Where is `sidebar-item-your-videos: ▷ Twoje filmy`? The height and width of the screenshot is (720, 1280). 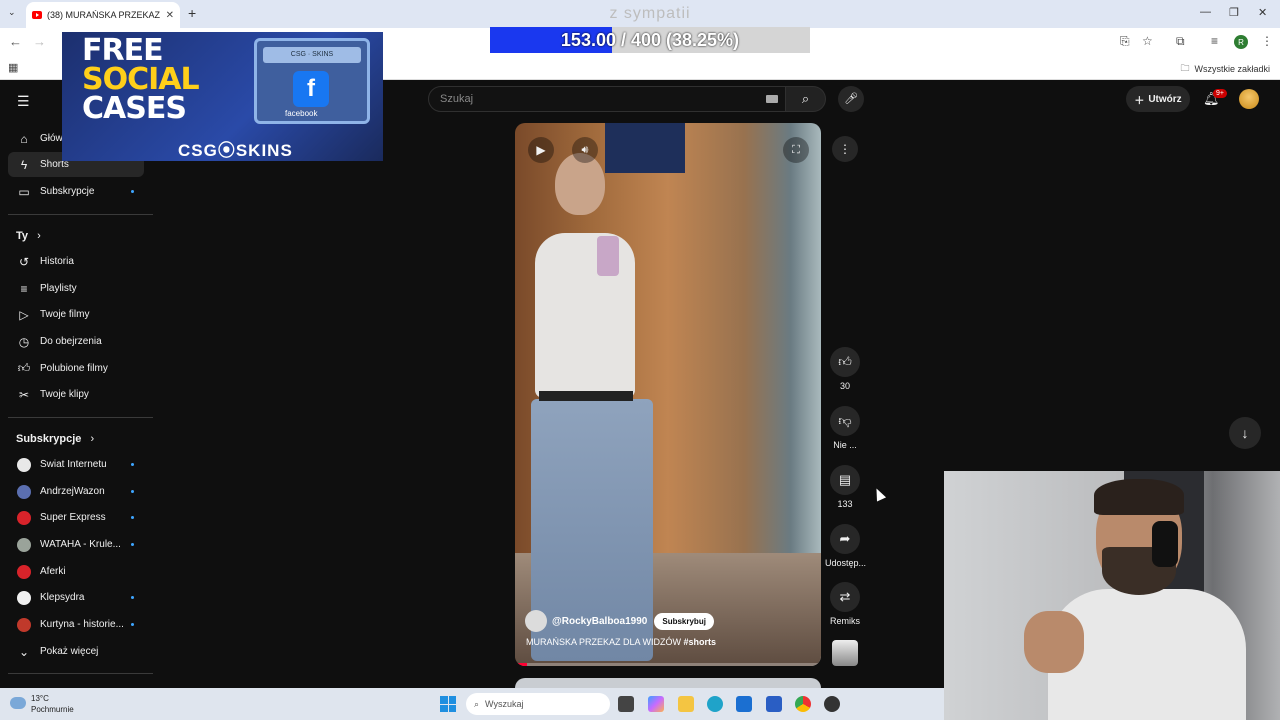
sidebar-item-your-videos: ▷ Twoje filmy is located at coordinates (76, 314).